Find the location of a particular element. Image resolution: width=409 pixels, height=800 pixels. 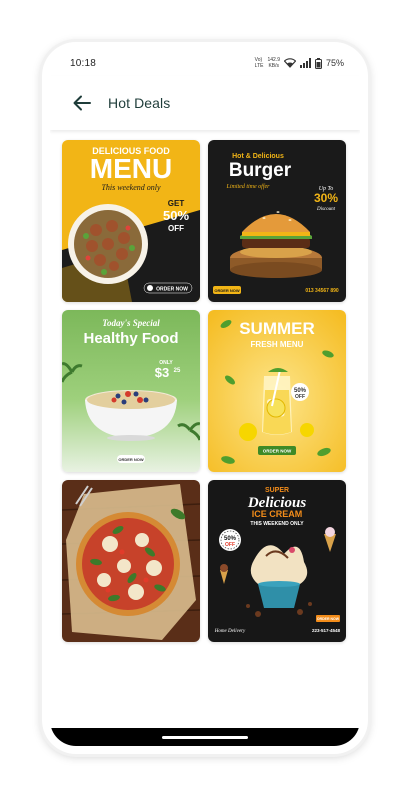

deal-card-summer: SUMMER FRESH MENU 50% OFF ORDER NOW is located at coordinates (277, 391).